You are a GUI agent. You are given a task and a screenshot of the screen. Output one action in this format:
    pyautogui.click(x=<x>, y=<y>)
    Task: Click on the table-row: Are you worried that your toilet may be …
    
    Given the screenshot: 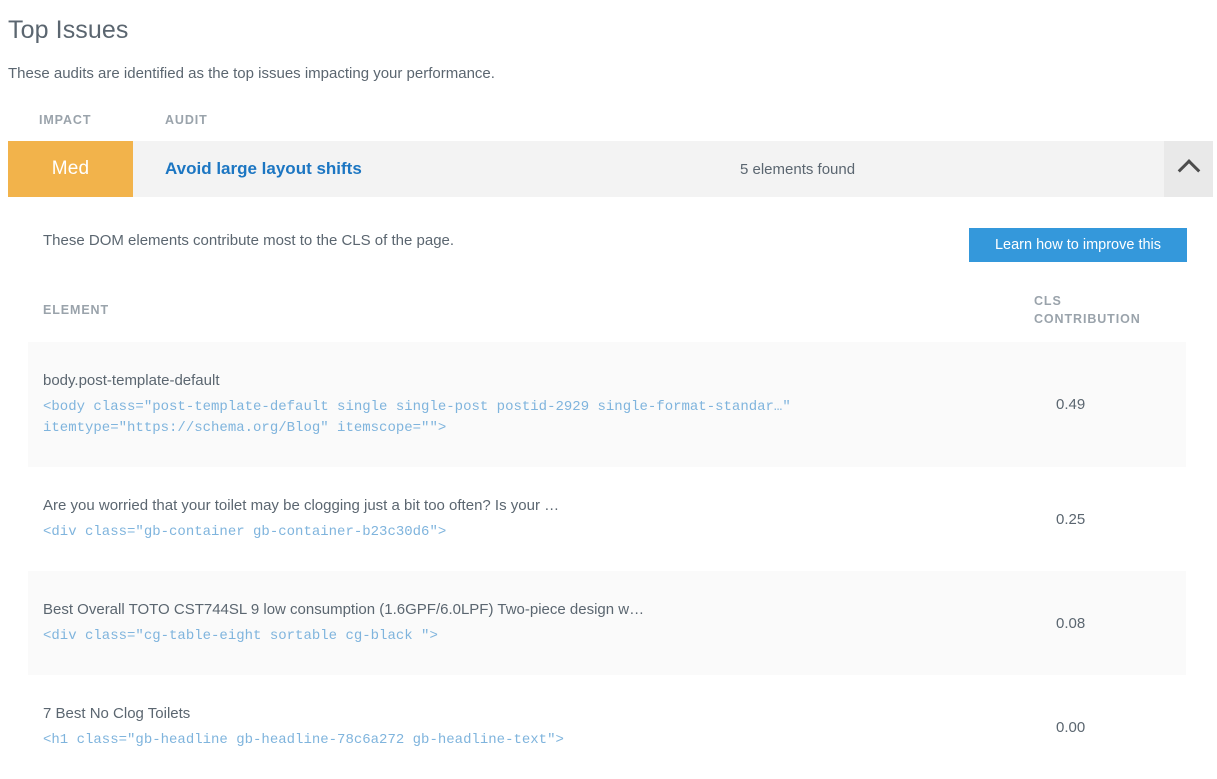 What is the action you would take?
    pyautogui.click(x=608, y=519)
    